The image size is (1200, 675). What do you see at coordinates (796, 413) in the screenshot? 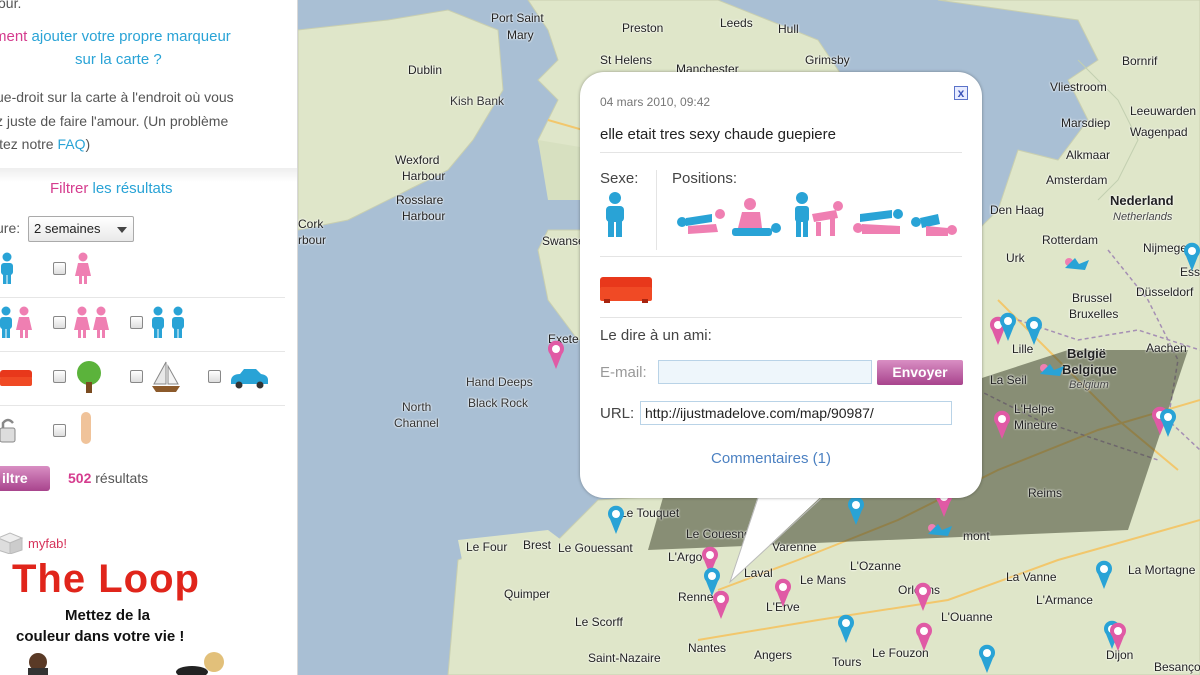
I see `url-field: http://ijustmadelove.com/map/90987/` at bounding box center [796, 413].